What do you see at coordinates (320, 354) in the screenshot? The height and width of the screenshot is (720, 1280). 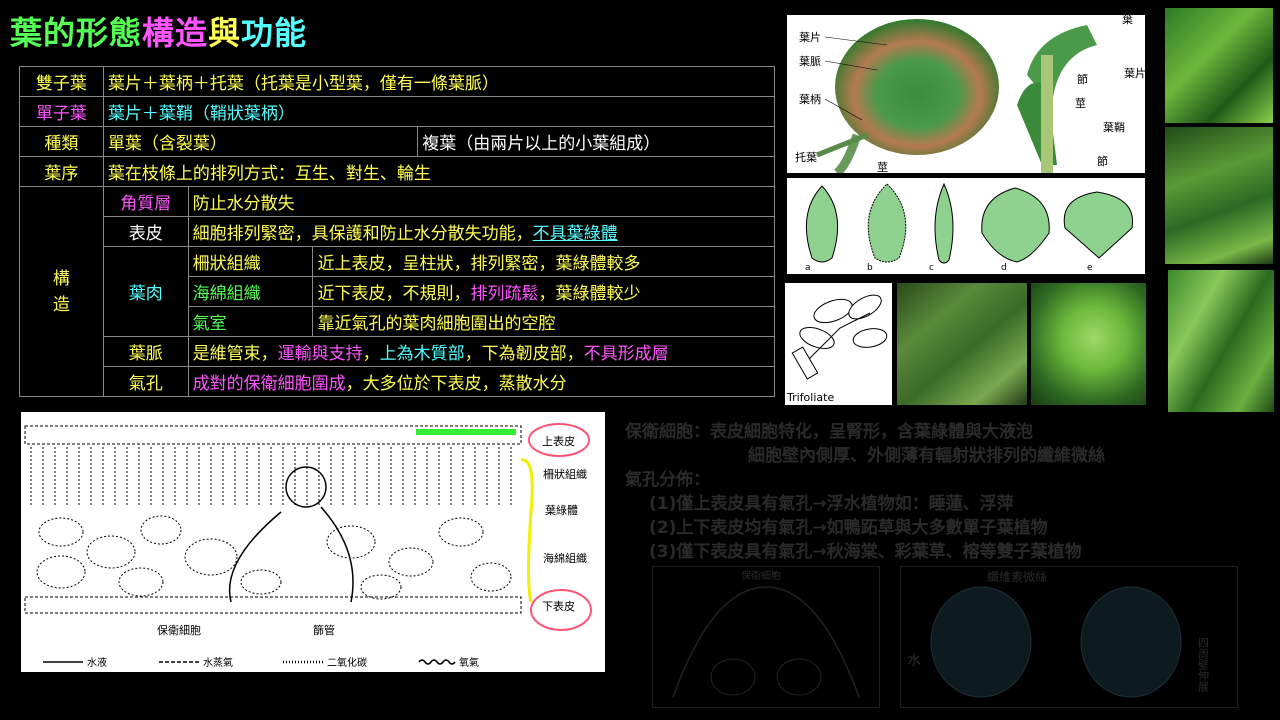 I see `vein-text-b: 運輸與支持` at bounding box center [320, 354].